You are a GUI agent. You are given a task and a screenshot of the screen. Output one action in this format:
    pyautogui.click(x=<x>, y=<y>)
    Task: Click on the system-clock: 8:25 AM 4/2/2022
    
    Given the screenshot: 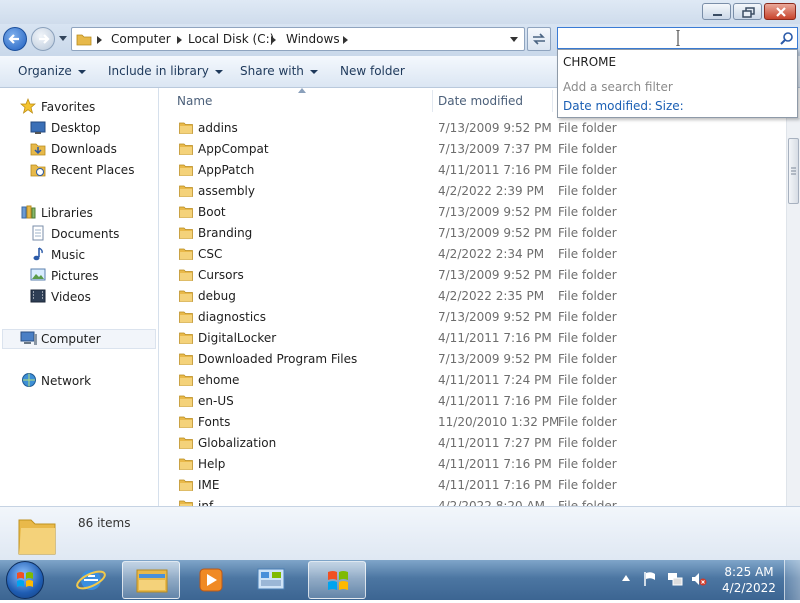 What is the action you would take?
    pyautogui.click(x=749, y=580)
    